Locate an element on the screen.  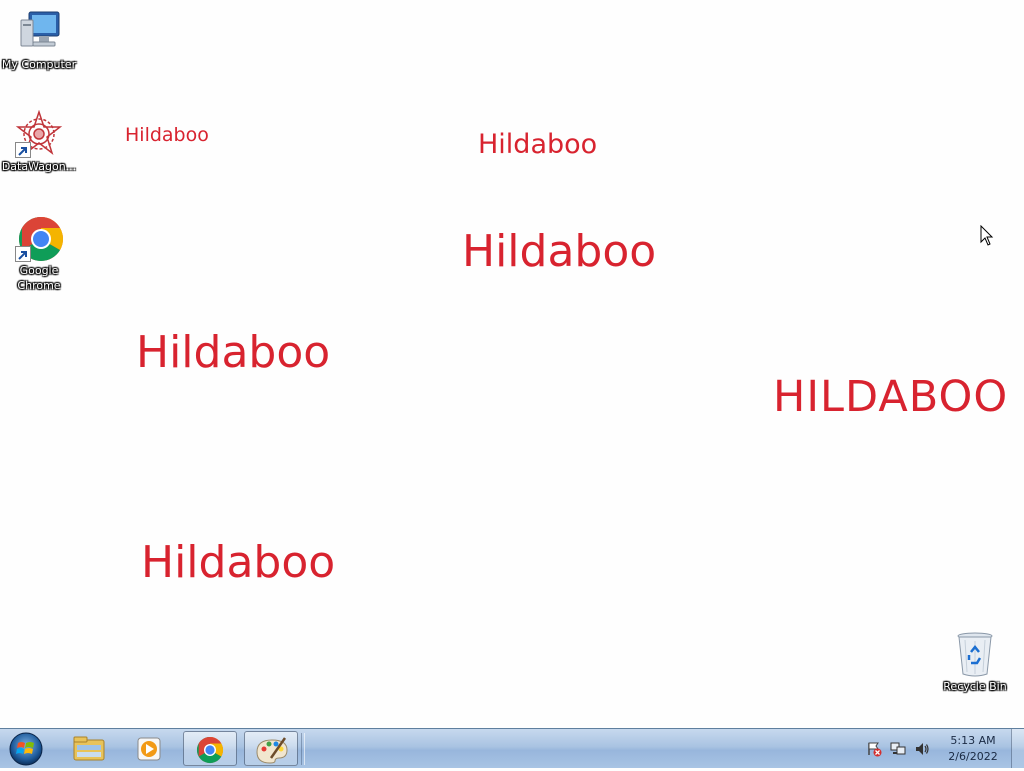
taskbar-windows-explorer is located at coordinates (89, 748).